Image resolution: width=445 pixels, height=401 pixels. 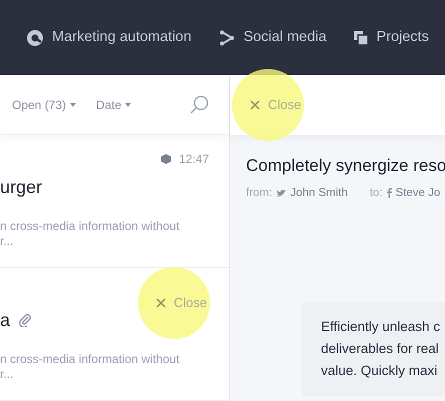 What do you see at coordinates (5, 320) in the screenshot?
I see `message-title: a` at bounding box center [5, 320].